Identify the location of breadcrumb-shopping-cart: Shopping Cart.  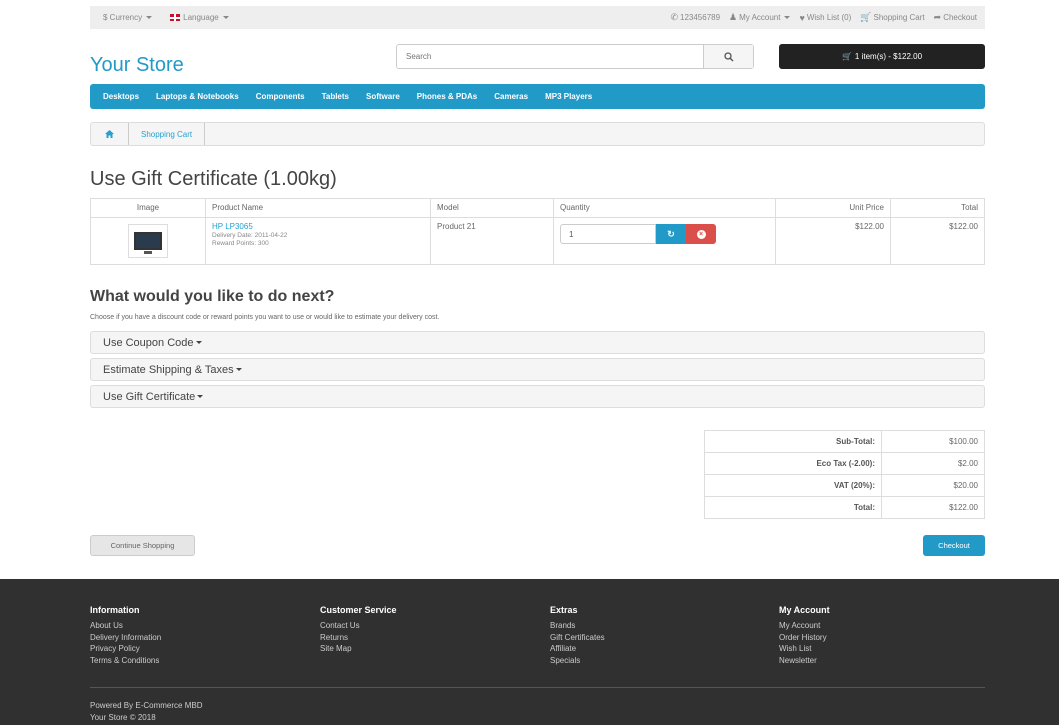
(167, 134).